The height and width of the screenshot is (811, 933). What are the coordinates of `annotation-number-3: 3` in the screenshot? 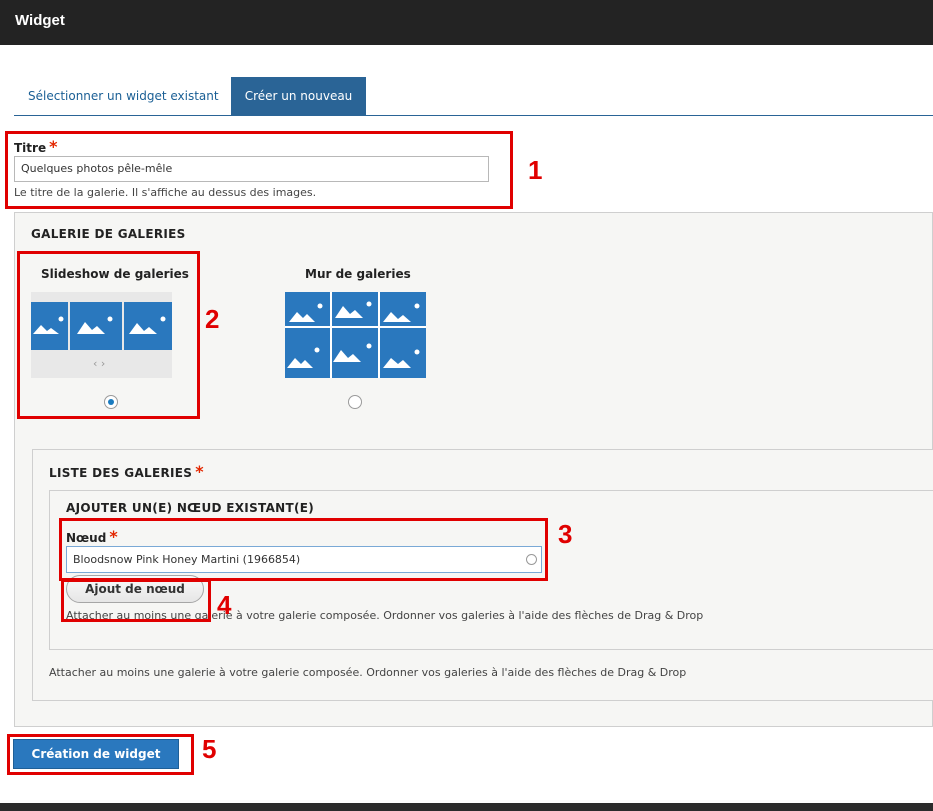 It's located at (565, 534).